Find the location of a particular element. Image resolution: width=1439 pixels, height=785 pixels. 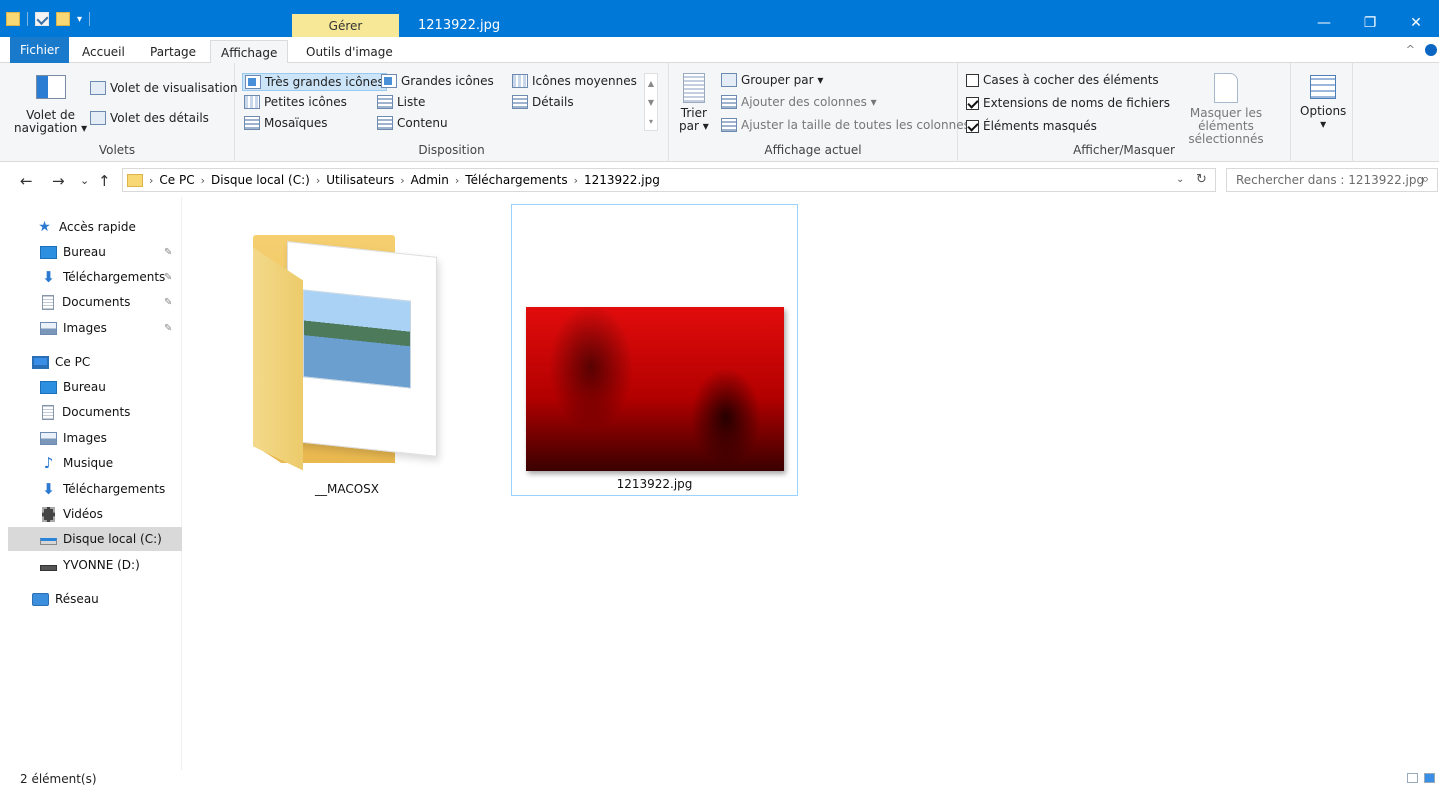

up-button: ↑ is located at coordinates (104, 181).